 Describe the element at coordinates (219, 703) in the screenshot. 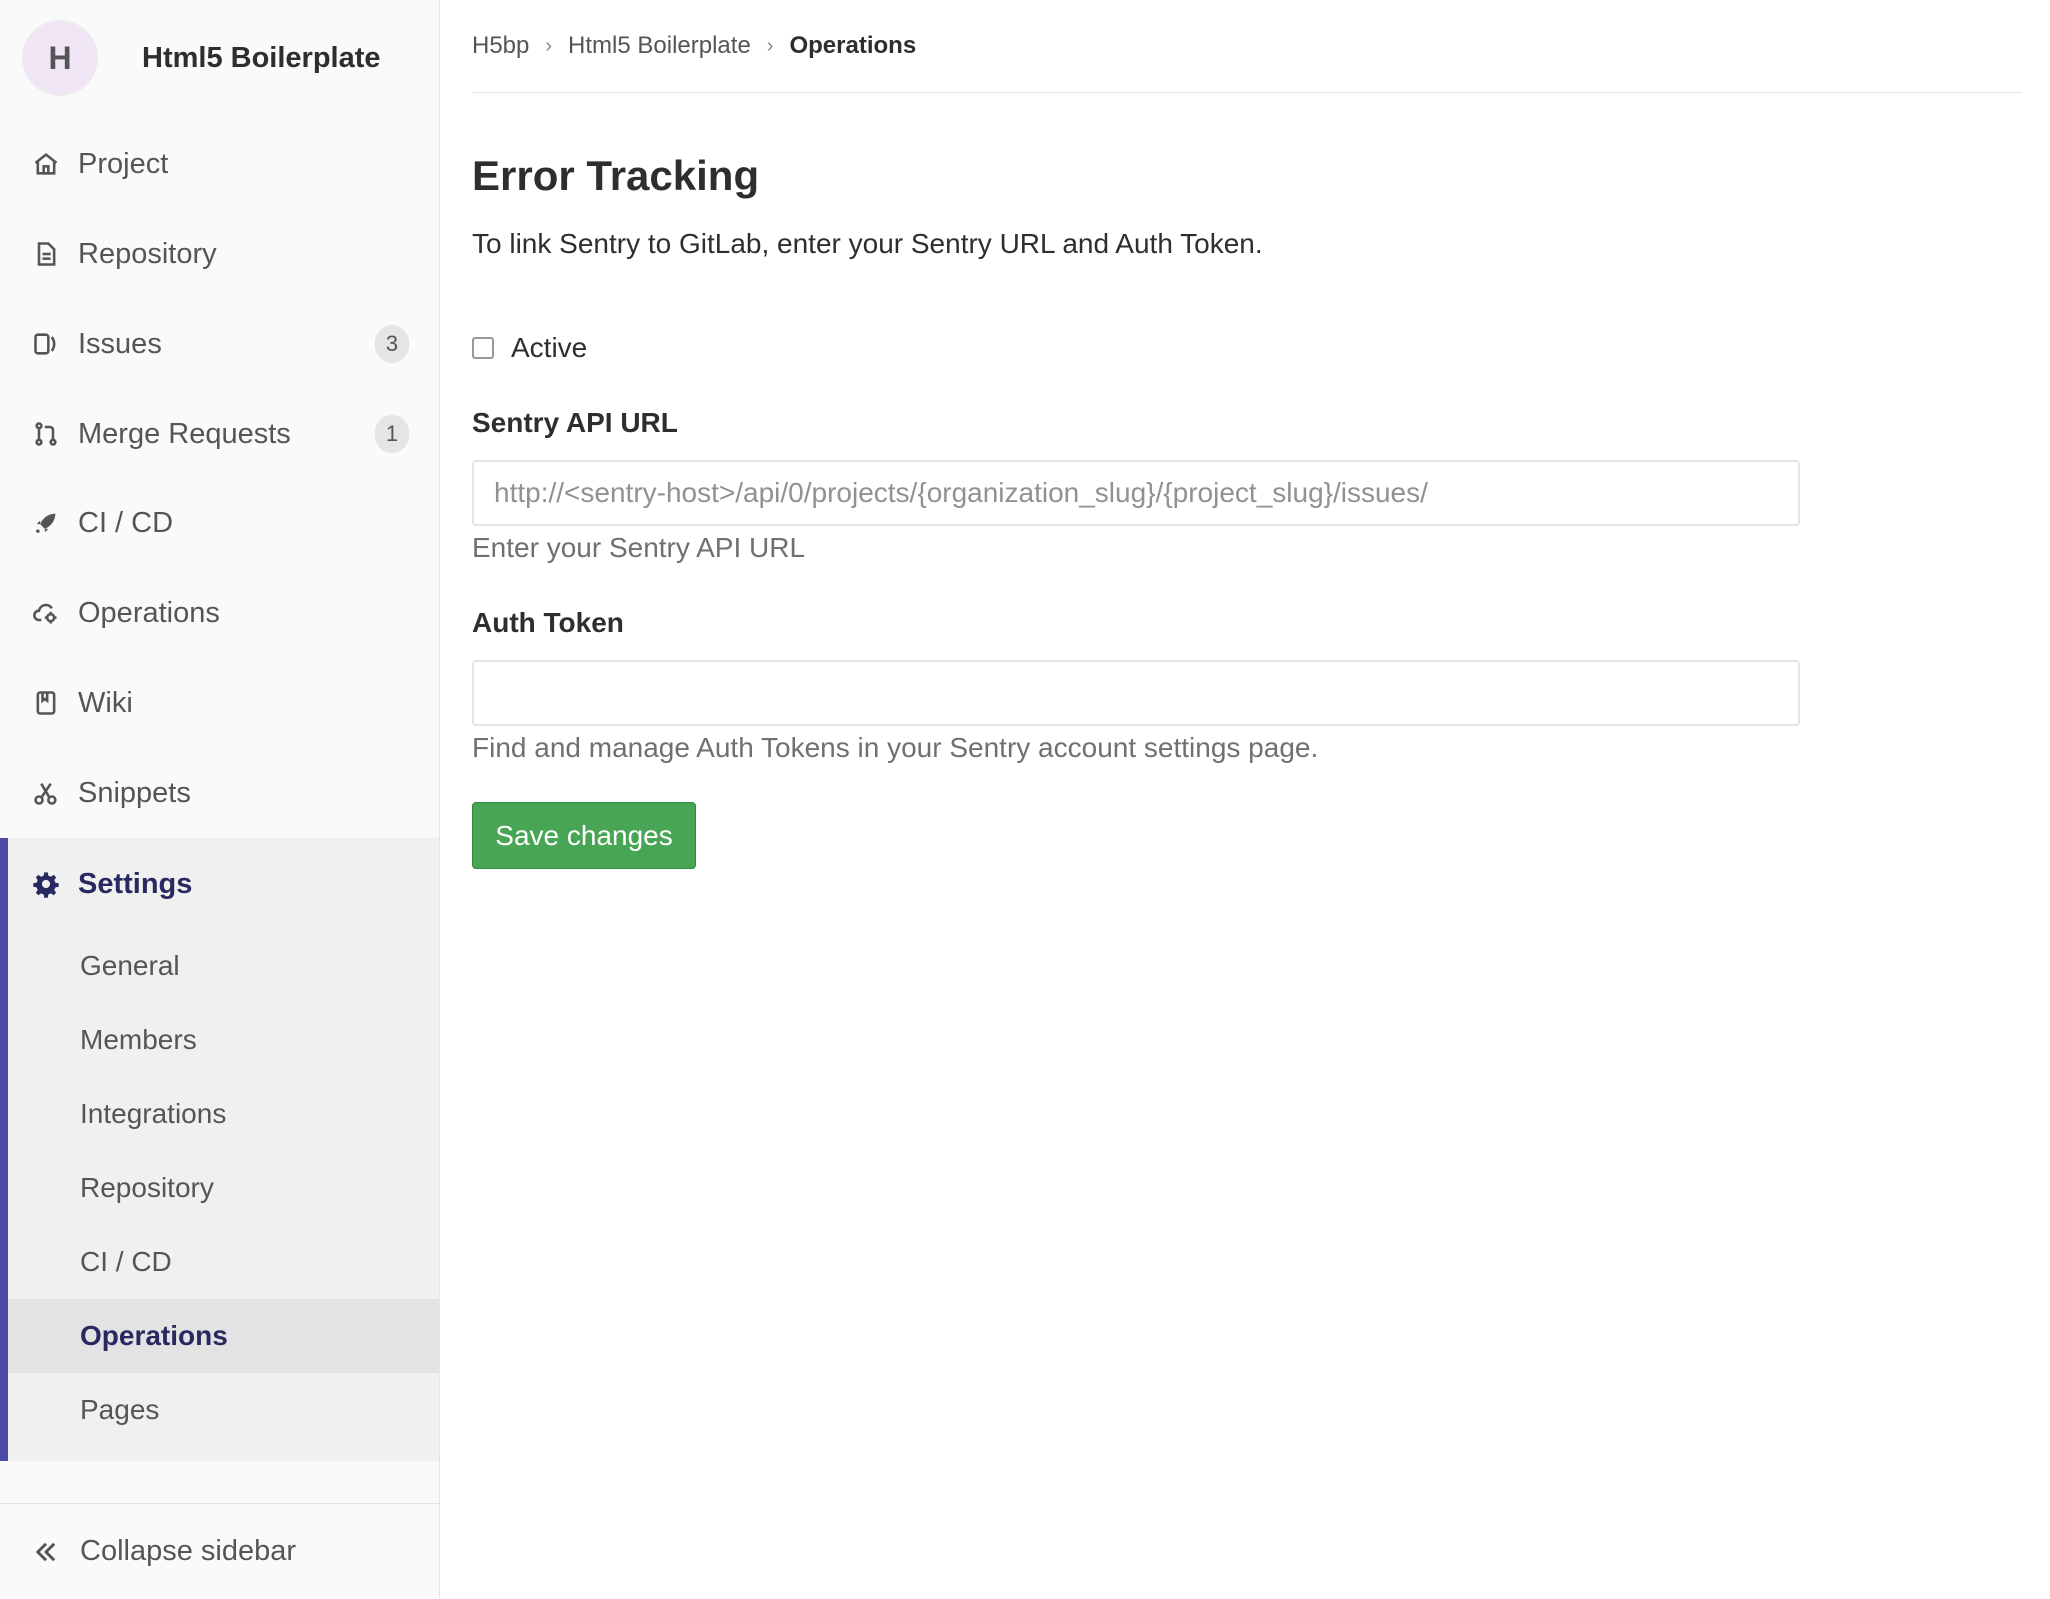

I see `sidebar-item-wiki: Wiki` at that location.